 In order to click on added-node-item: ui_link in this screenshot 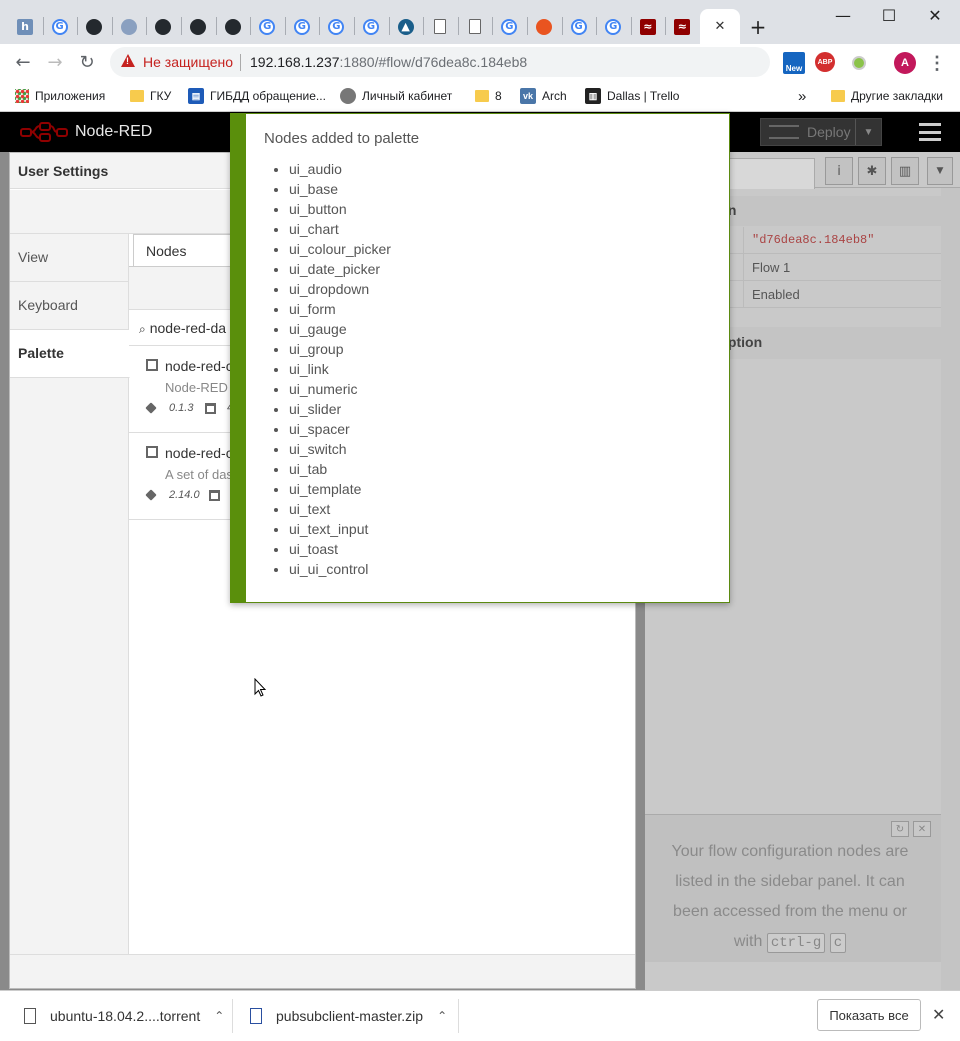, I will do `click(340, 369)`.